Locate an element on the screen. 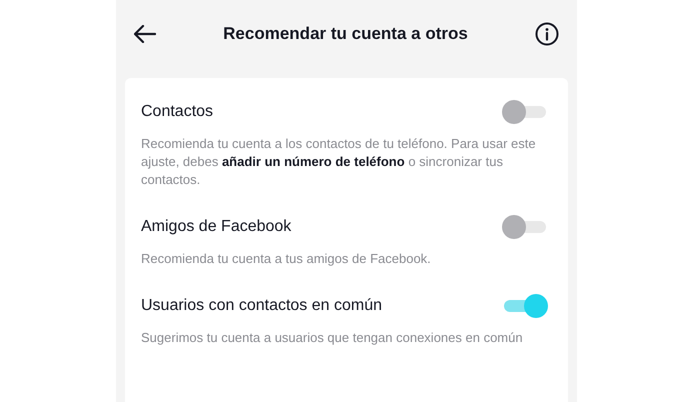  setting-label: Usuarios con contactos en común is located at coordinates (261, 306).